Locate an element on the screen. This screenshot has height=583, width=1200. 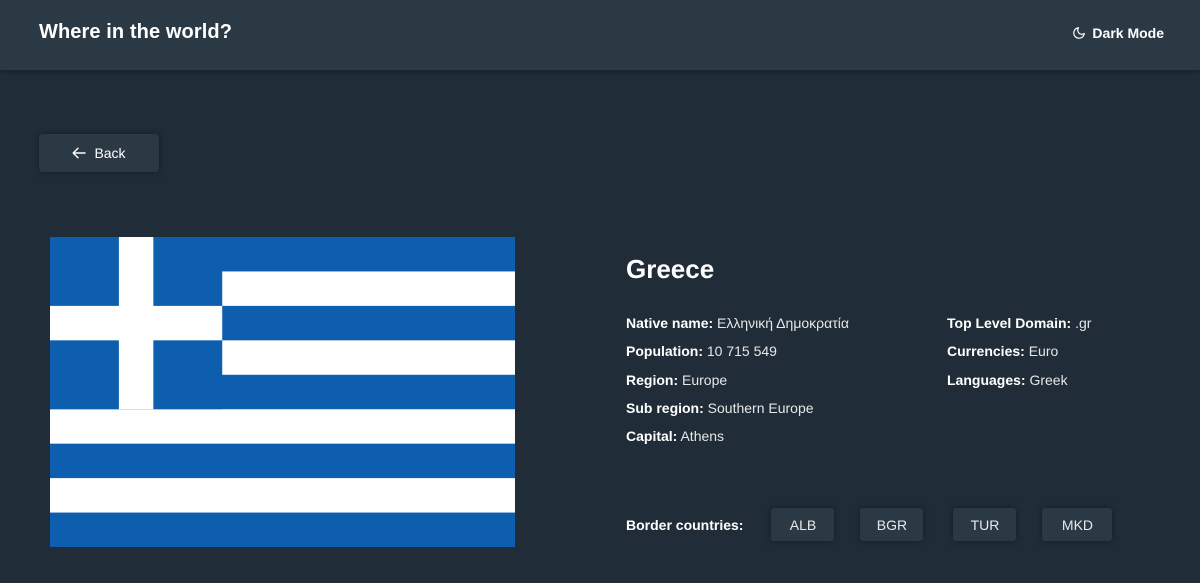
dark-mode-toggle: Dark Mode is located at coordinates (1118, 33).